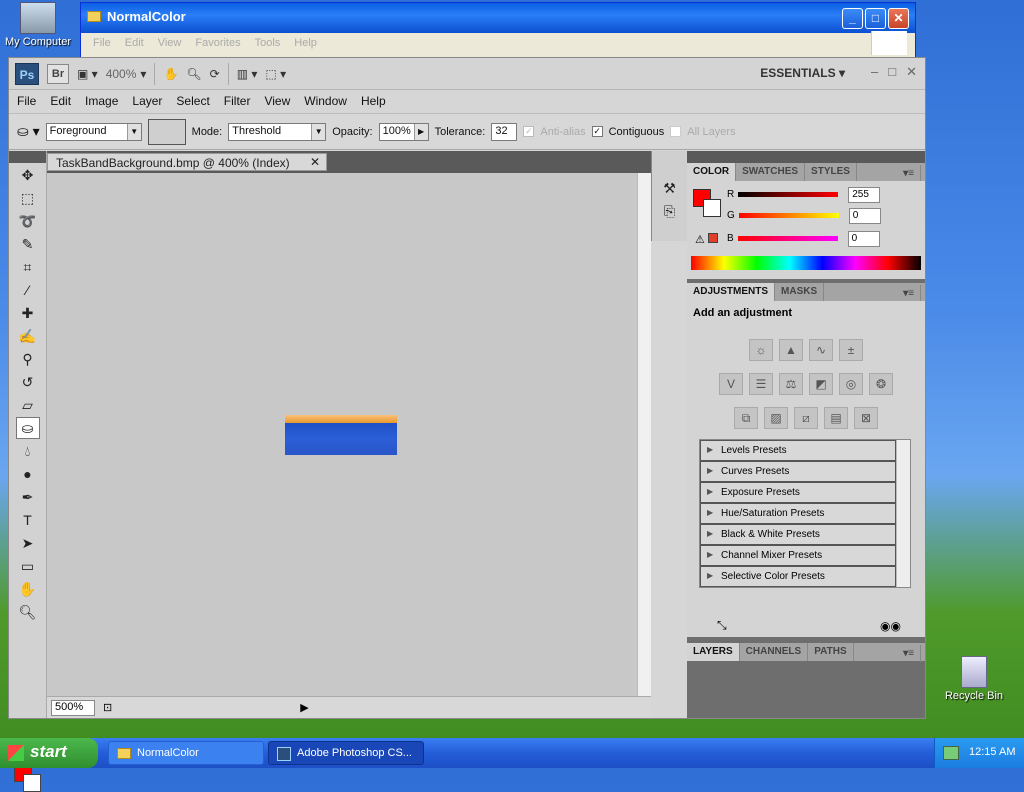 Image resolution: width=1024 pixels, height=792 pixels. What do you see at coordinates (305, 44) in the screenshot?
I see `explorer-menu-help: Help` at bounding box center [305, 44].